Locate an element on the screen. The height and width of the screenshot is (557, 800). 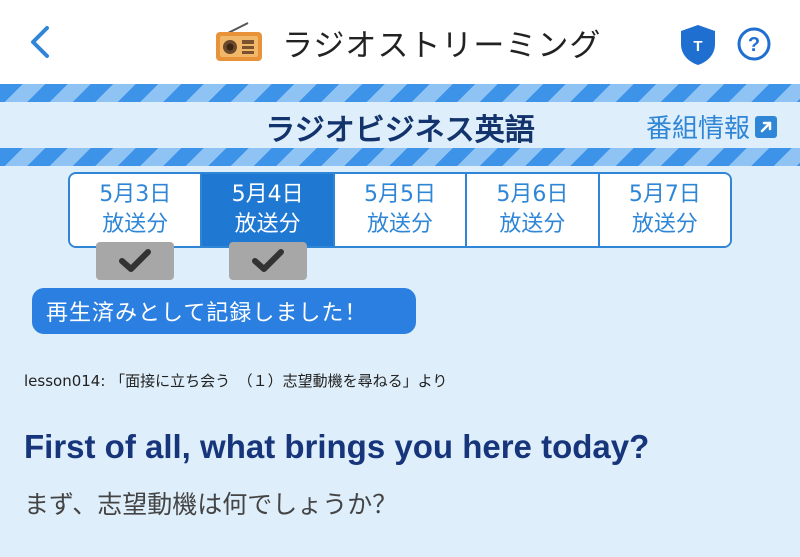
date-tab-may-6: 5月6日 放送分 is located at coordinates (533, 210).